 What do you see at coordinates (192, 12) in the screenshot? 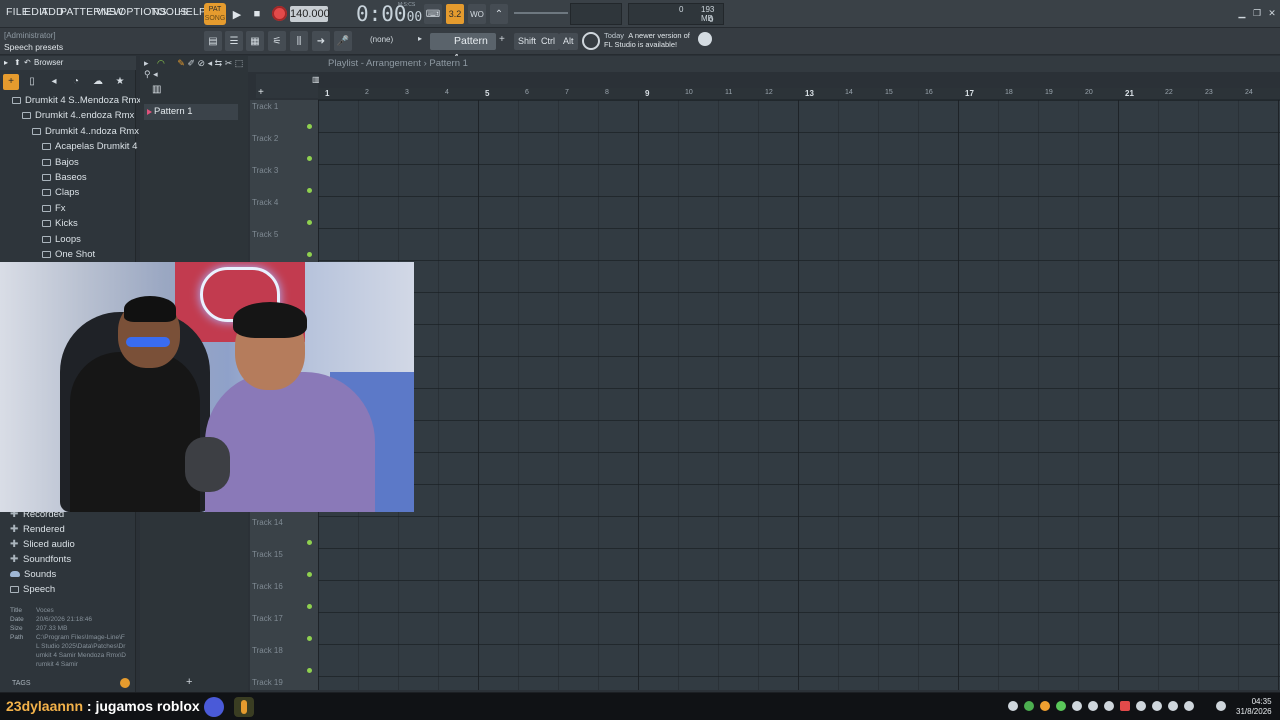
I see `menu-help: HELP` at bounding box center [192, 12].